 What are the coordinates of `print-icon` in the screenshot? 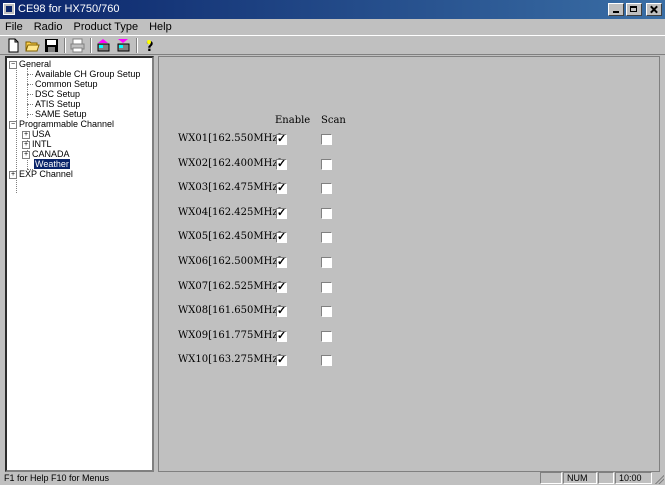 It's located at (77, 45).